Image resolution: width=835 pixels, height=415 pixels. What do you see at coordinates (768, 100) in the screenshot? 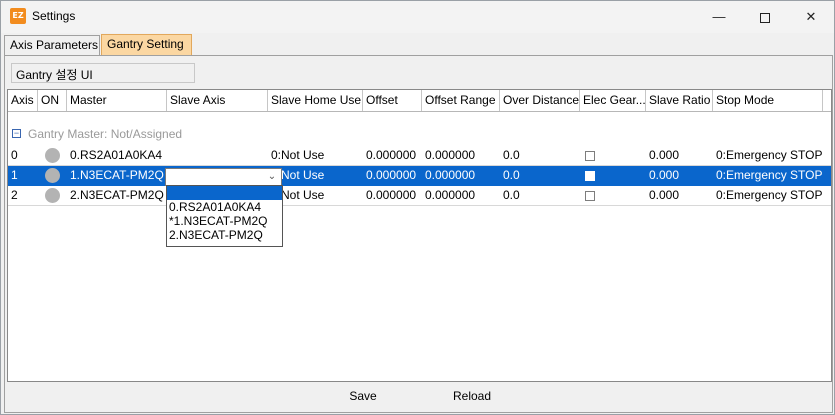
I see `column-header-stop-mode: Stop Mode` at bounding box center [768, 100].